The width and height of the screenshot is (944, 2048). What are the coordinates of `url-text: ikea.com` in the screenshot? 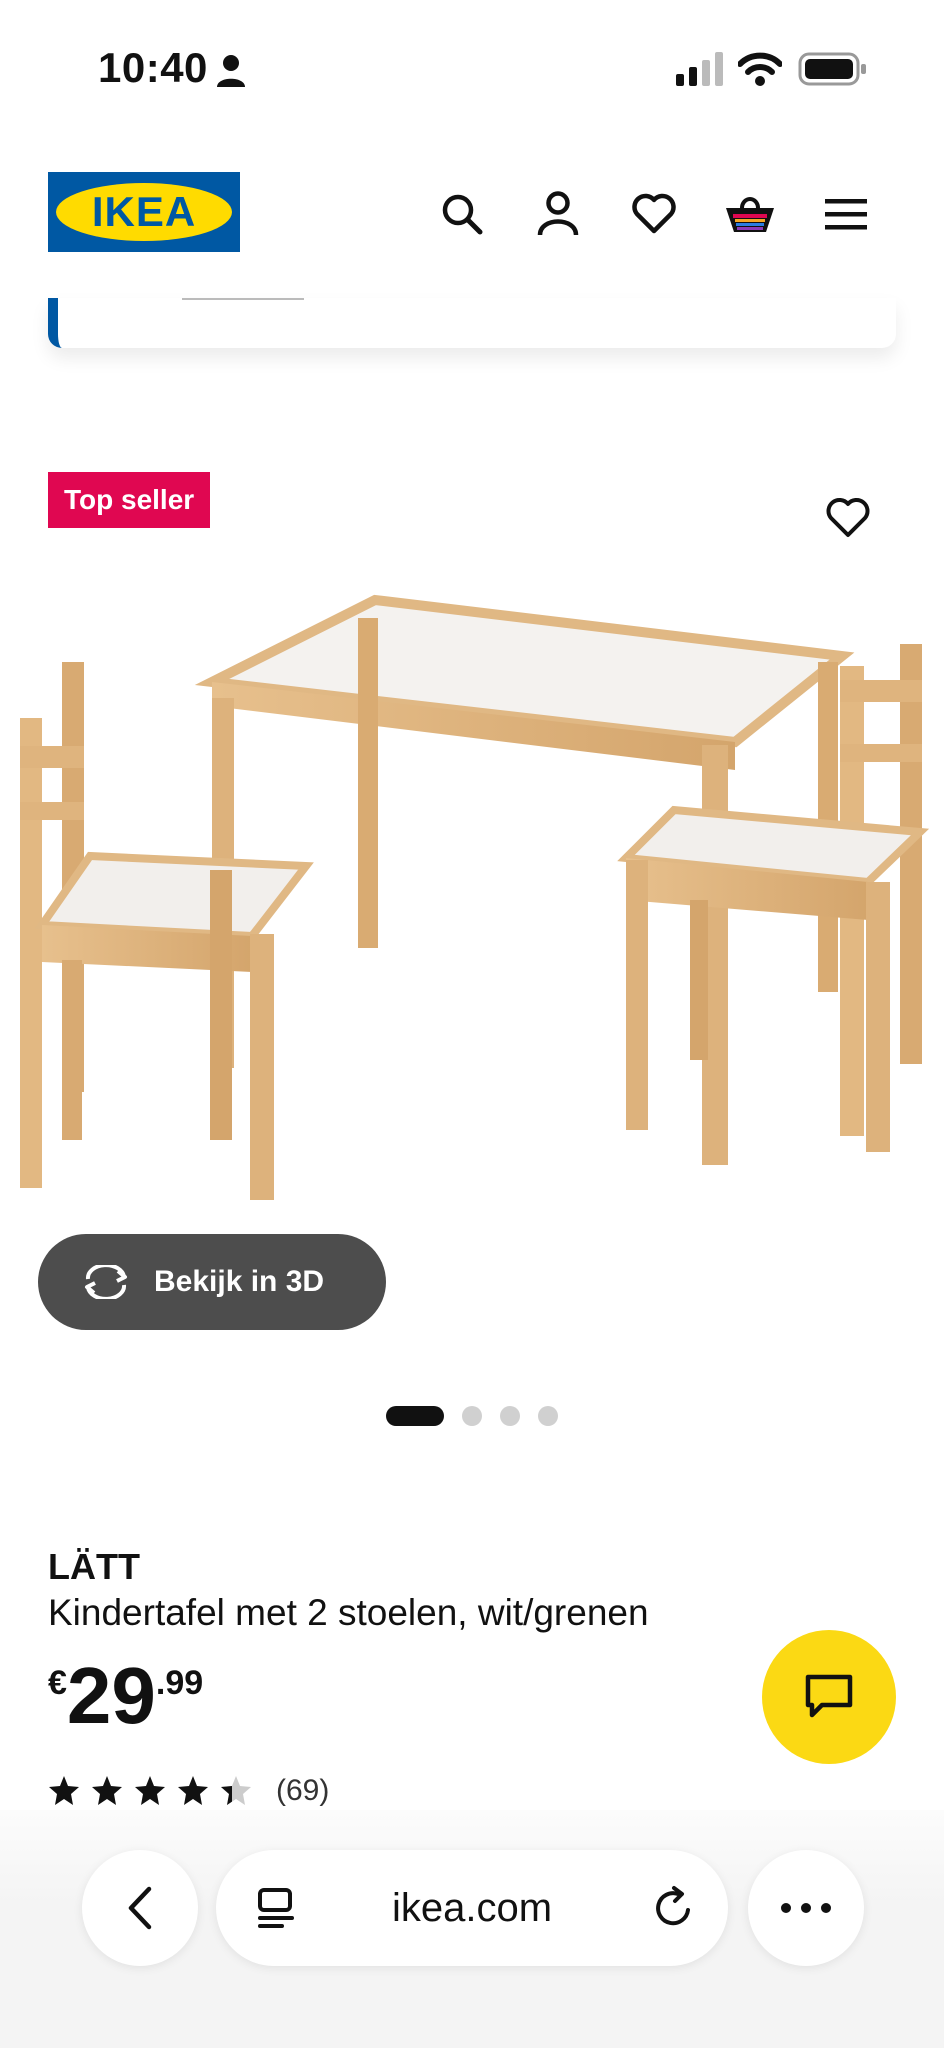 It's located at (472, 1907).